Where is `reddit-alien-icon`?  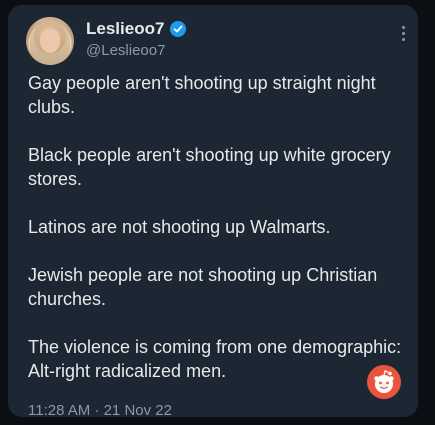
reddit-alien-icon is located at coordinates (384, 381).